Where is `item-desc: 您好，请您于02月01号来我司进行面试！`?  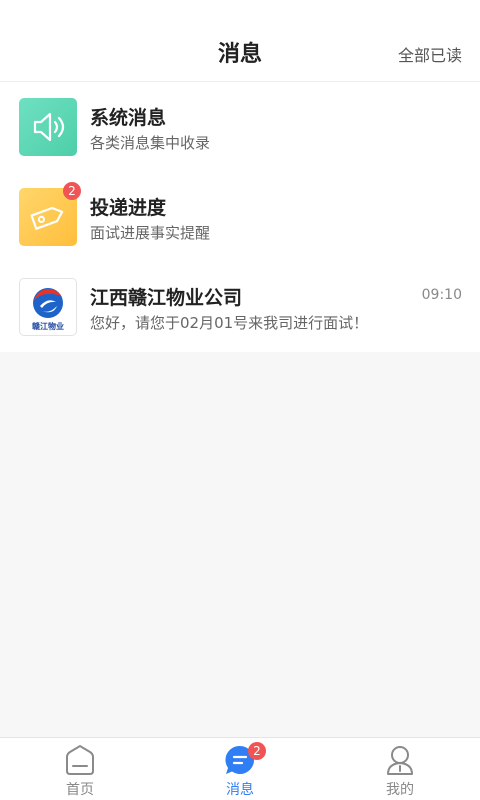 item-desc: 您好，请您于02月01号来我司进行面试！ is located at coordinates (229, 323).